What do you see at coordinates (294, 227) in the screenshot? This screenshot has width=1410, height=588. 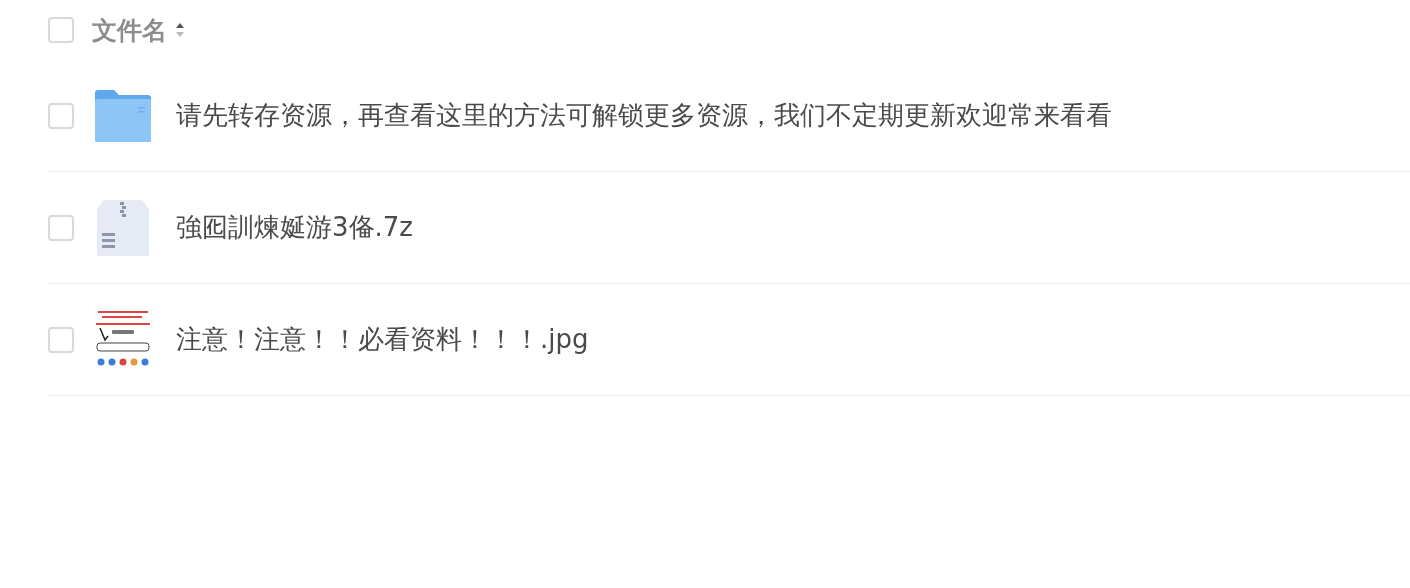 I see `file-name: 強囮訓煉娫游3俻.7z` at bounding box center [294, 227].